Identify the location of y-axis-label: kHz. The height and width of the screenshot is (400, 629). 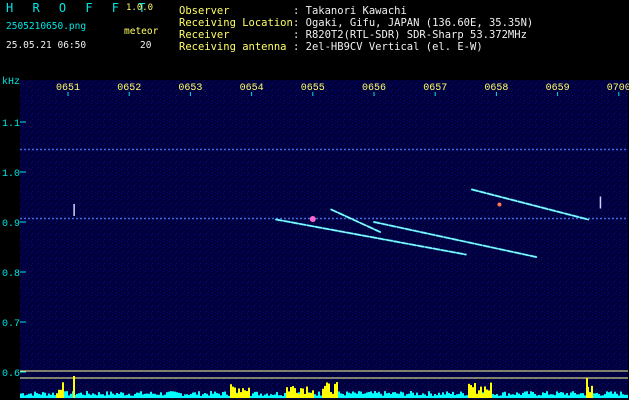
(11, 82).